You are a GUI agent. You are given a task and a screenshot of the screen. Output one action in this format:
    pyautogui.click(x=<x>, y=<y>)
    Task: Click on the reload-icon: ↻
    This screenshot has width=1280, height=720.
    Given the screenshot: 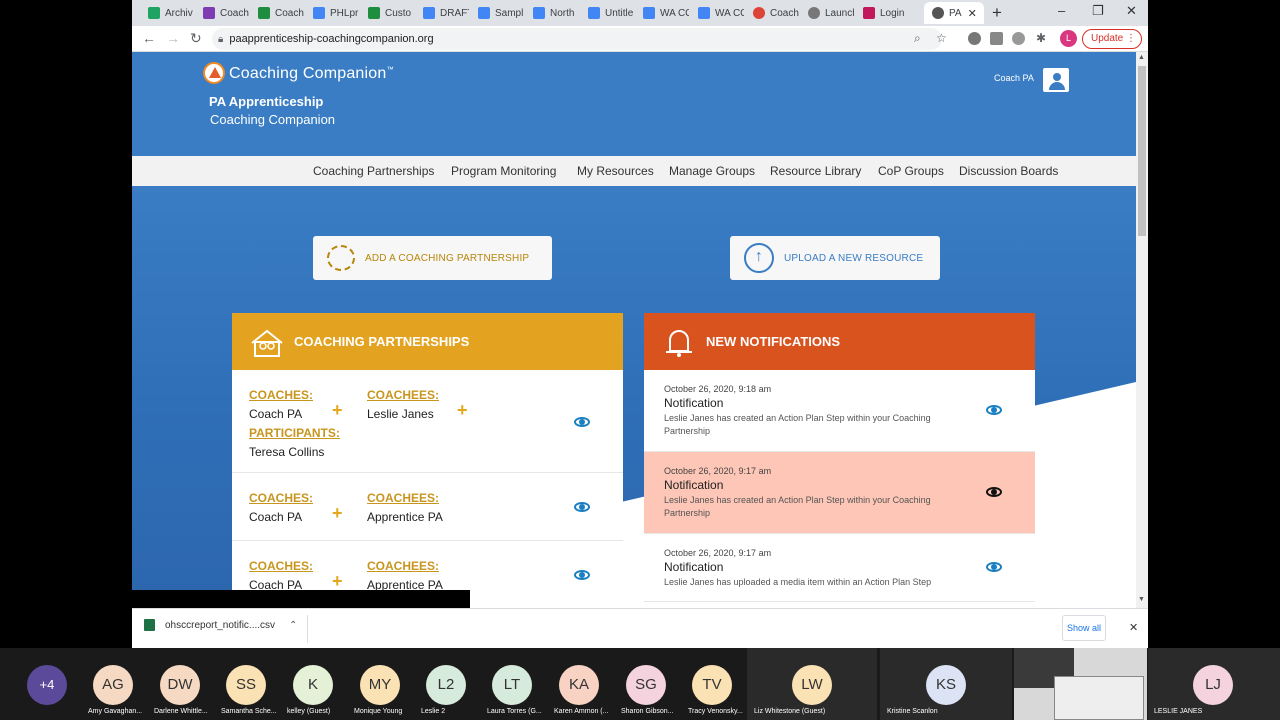 What is the action you would take?
    pyautogui.click(x=196, y=38)
    